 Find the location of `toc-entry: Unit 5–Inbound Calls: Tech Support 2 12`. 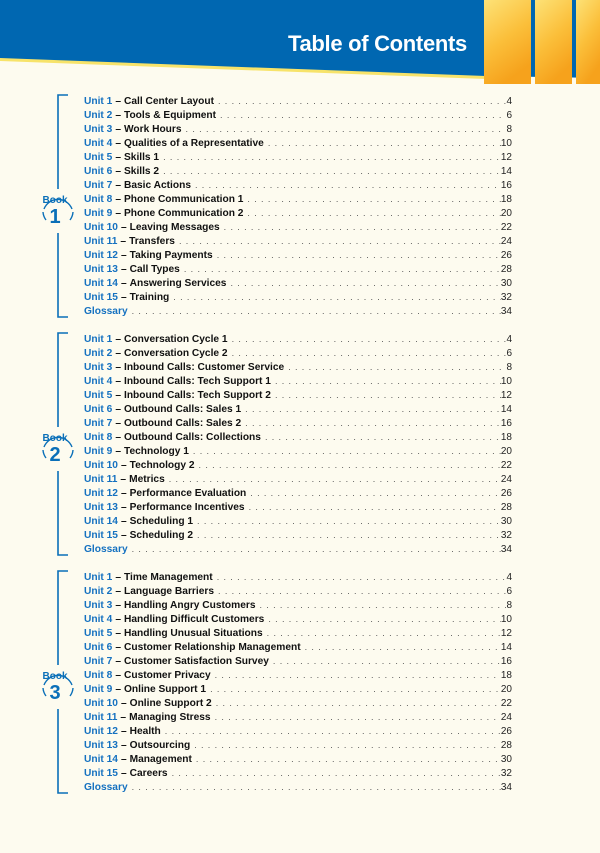

toc-entry: Unit 5–Inbound Calls: Tech Support 2 12 is located at coordinates (298, 395).